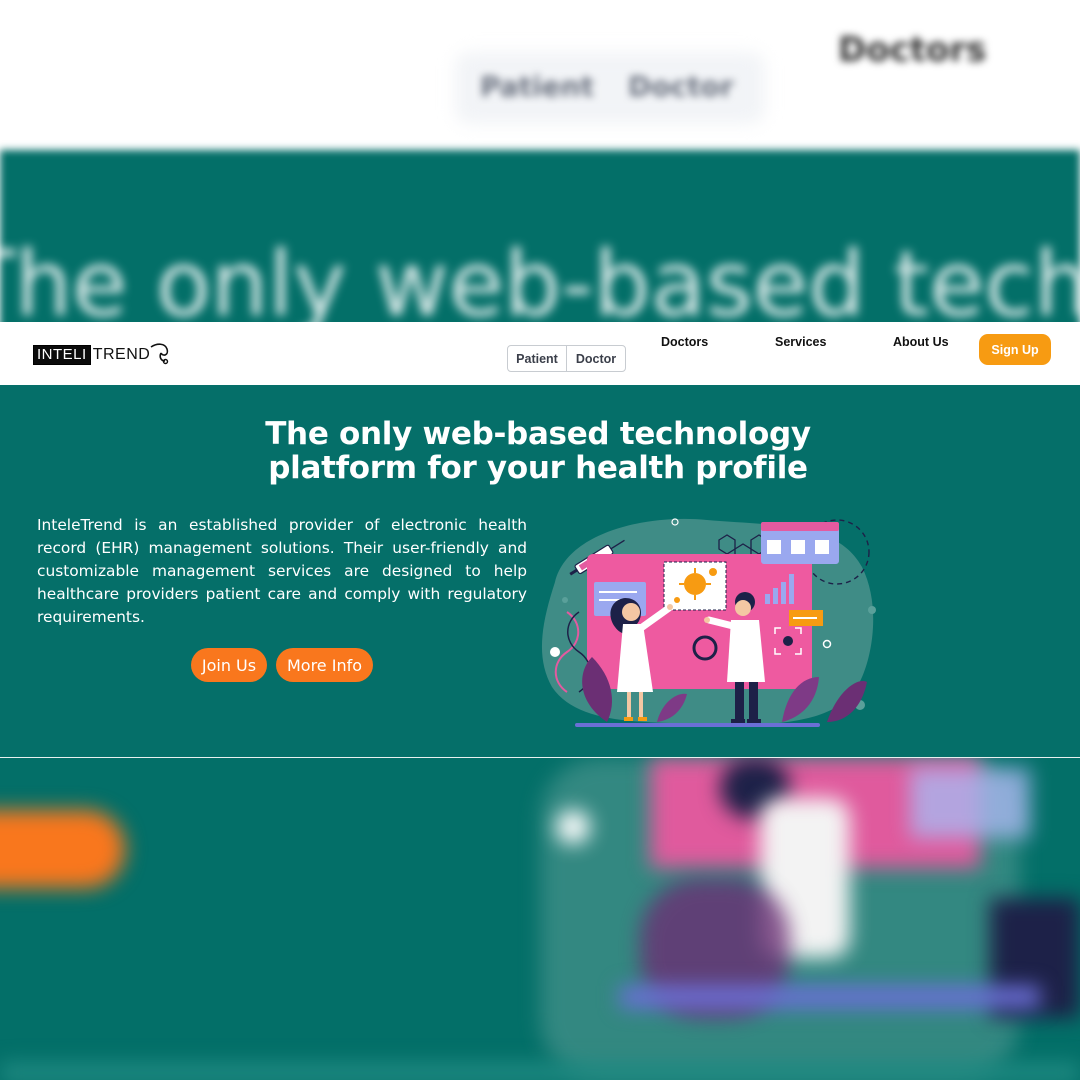  Describe the element at coordinates (540, 277) in the screenshot. I see `blurred-headline: The only web-based technology` at that location.